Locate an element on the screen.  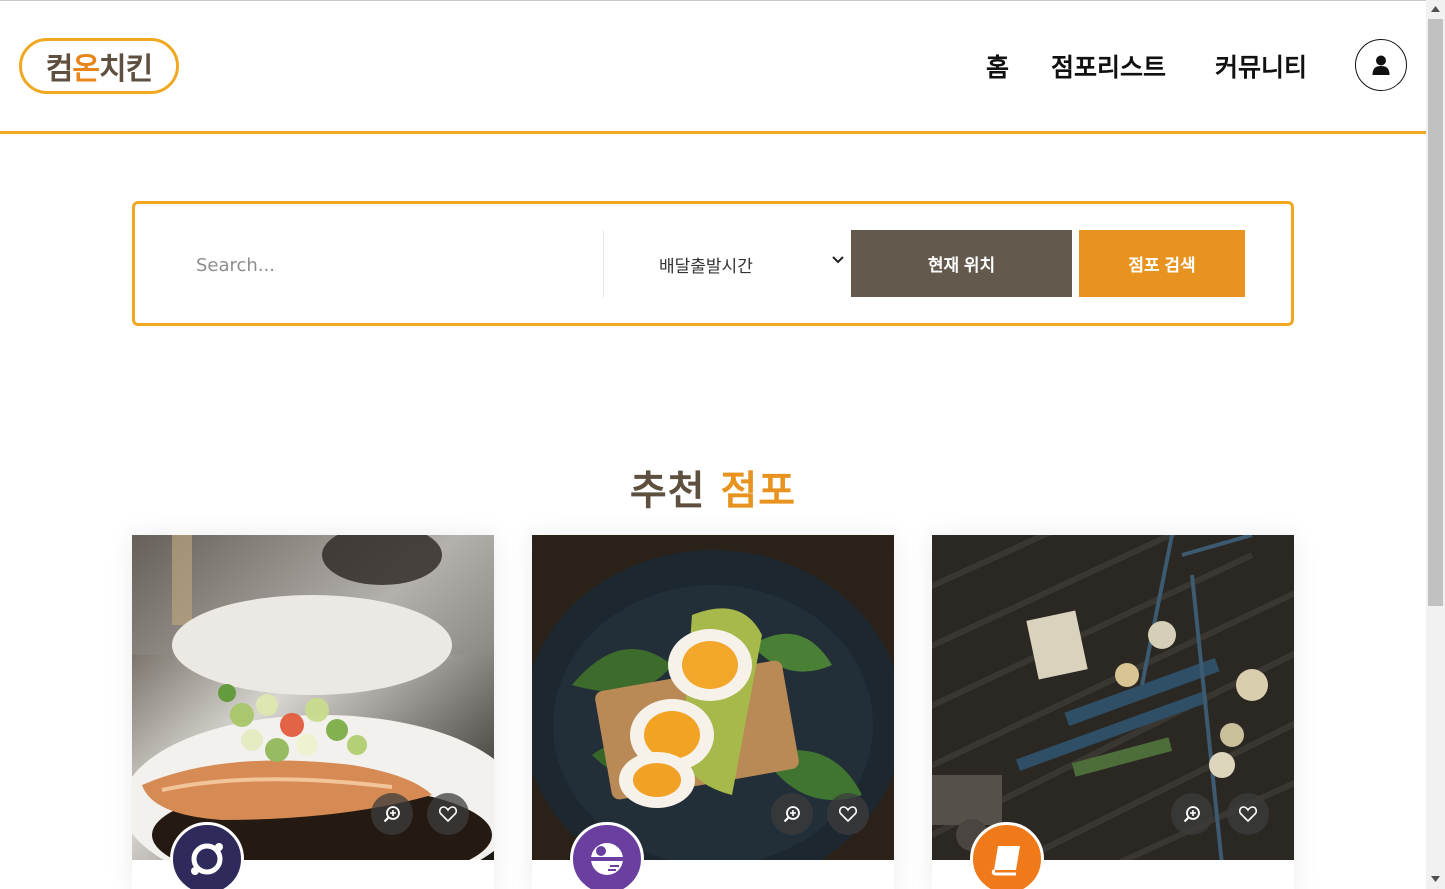
section-title-main: 추천 is located at coordinates (667, 491).